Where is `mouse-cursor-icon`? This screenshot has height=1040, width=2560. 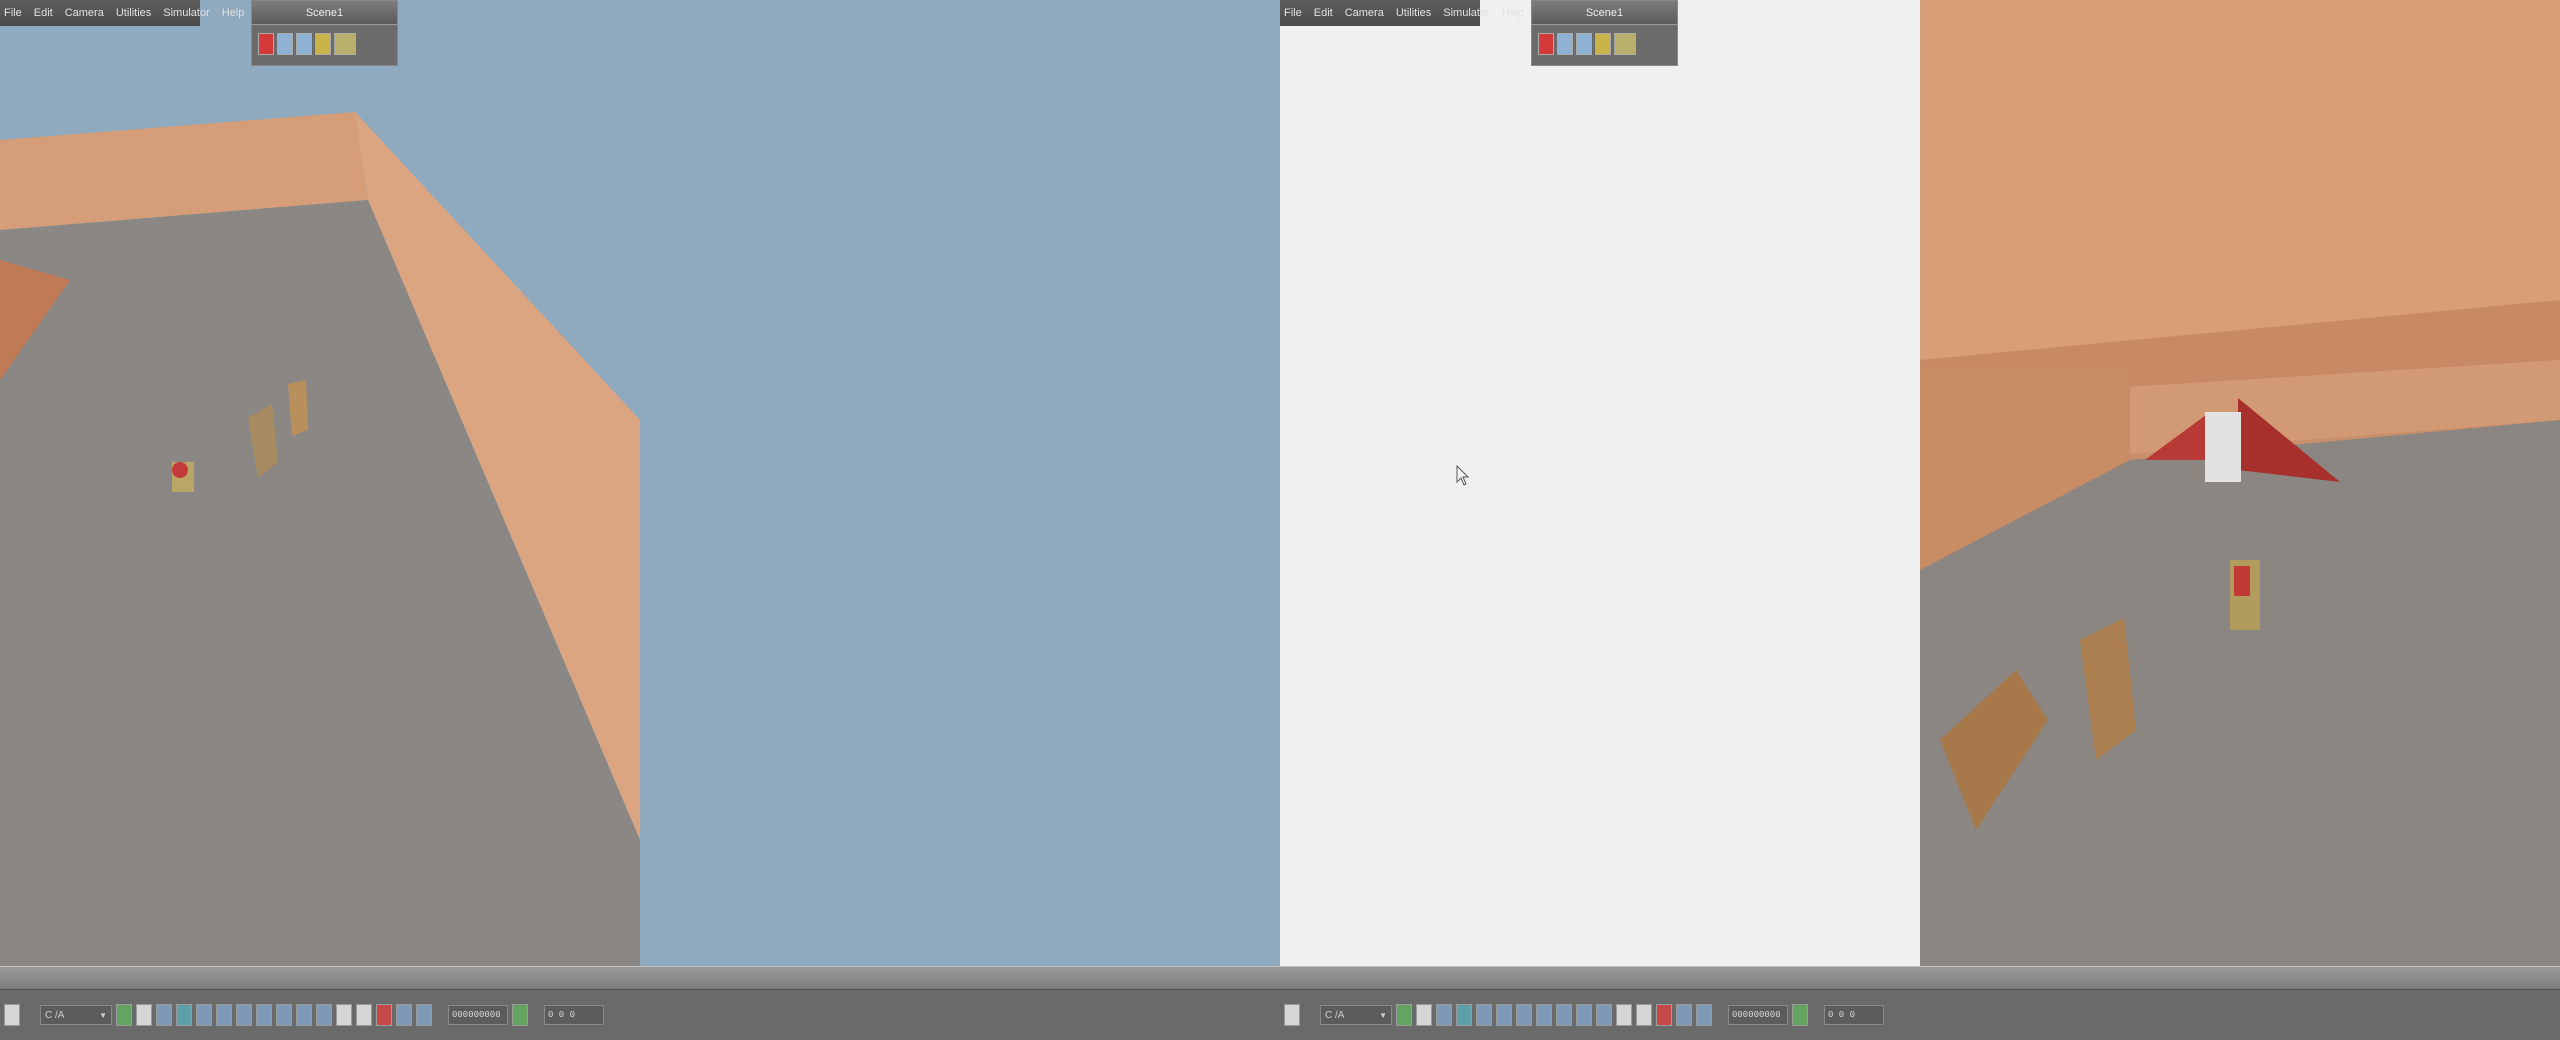 mouse-cursor-icon is located at coordinates (1463, 475).